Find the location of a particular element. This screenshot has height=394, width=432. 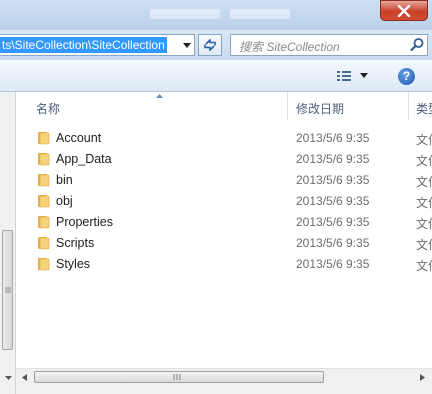

chevron-right-icon is located at coordinates (422, 377).